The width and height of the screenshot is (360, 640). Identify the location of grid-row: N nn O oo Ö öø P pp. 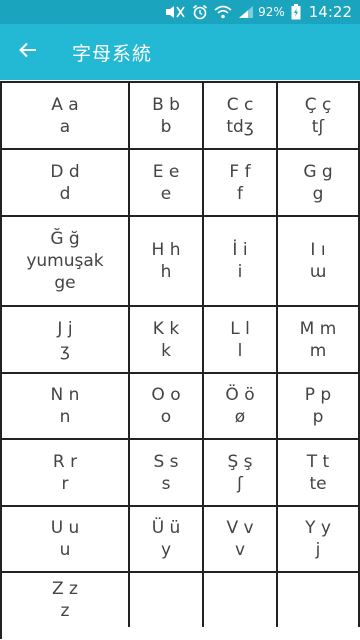
(181, 407).